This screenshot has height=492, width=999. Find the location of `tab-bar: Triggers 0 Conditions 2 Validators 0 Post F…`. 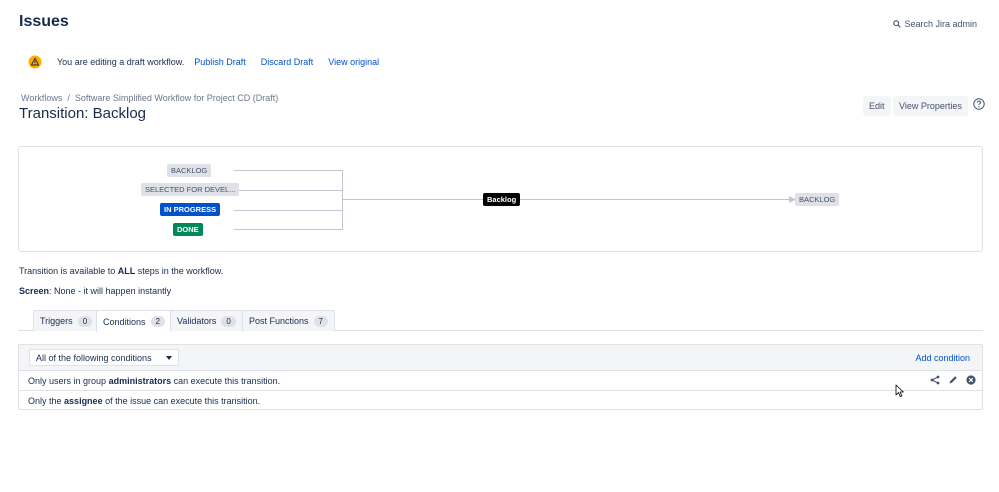

tab-bar: Triggers 0 Conditions 2 Validators 0 Post F… is located at coordinates (500, 321).